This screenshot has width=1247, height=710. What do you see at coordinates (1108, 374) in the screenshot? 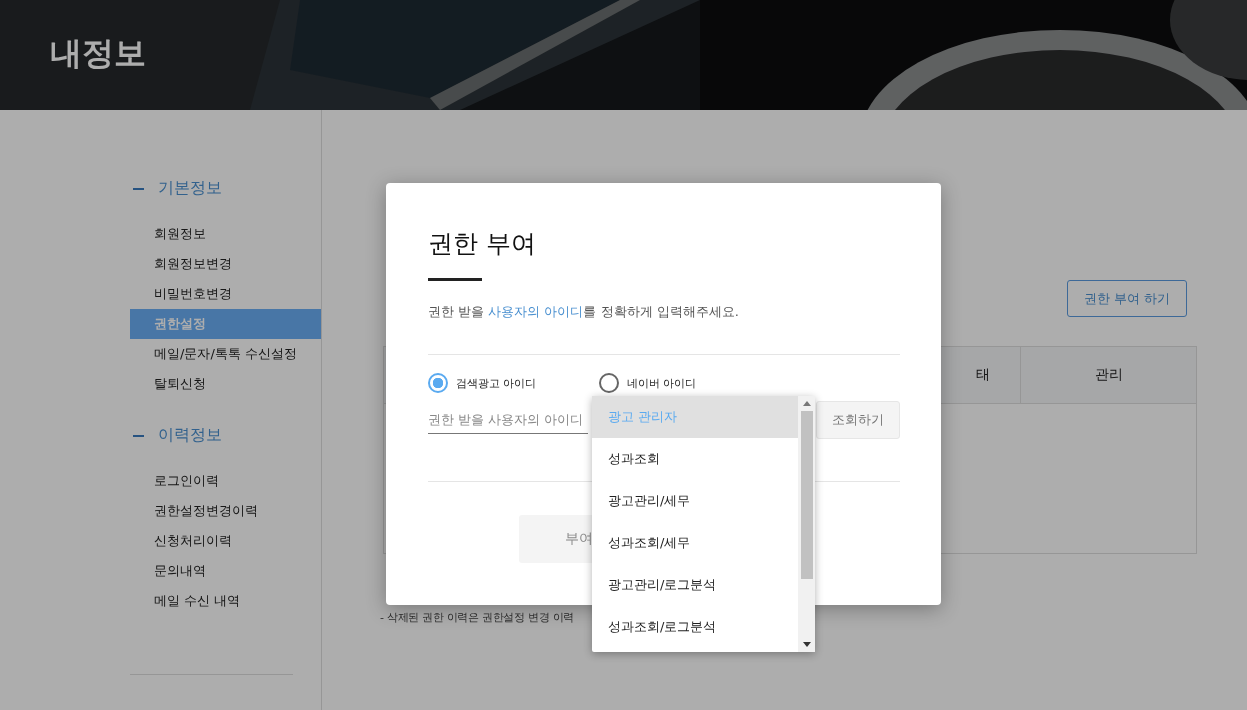
I see `column-header: 관리` at bounding box center [1108, 374].